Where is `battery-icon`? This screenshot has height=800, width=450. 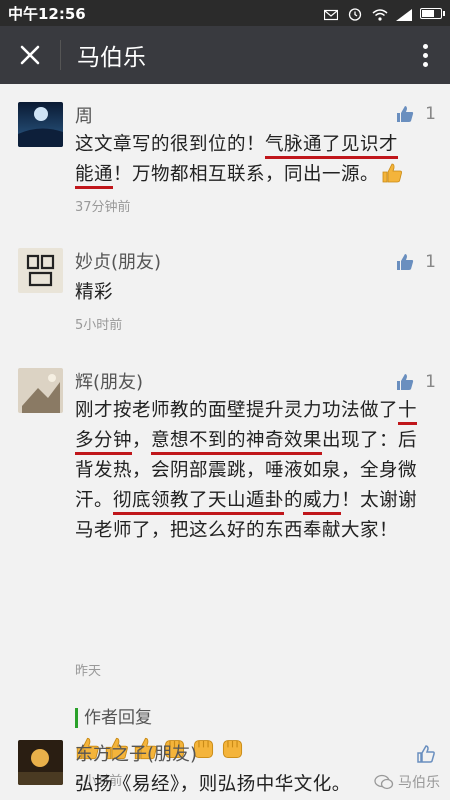
battery-icon is located at coordinates (432, 13).